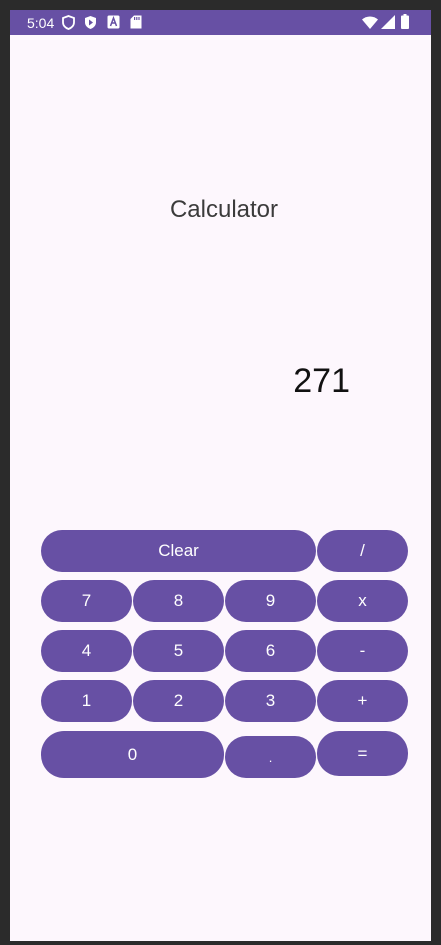  I want to click on digit-8-button: 8, so click(178, 601).